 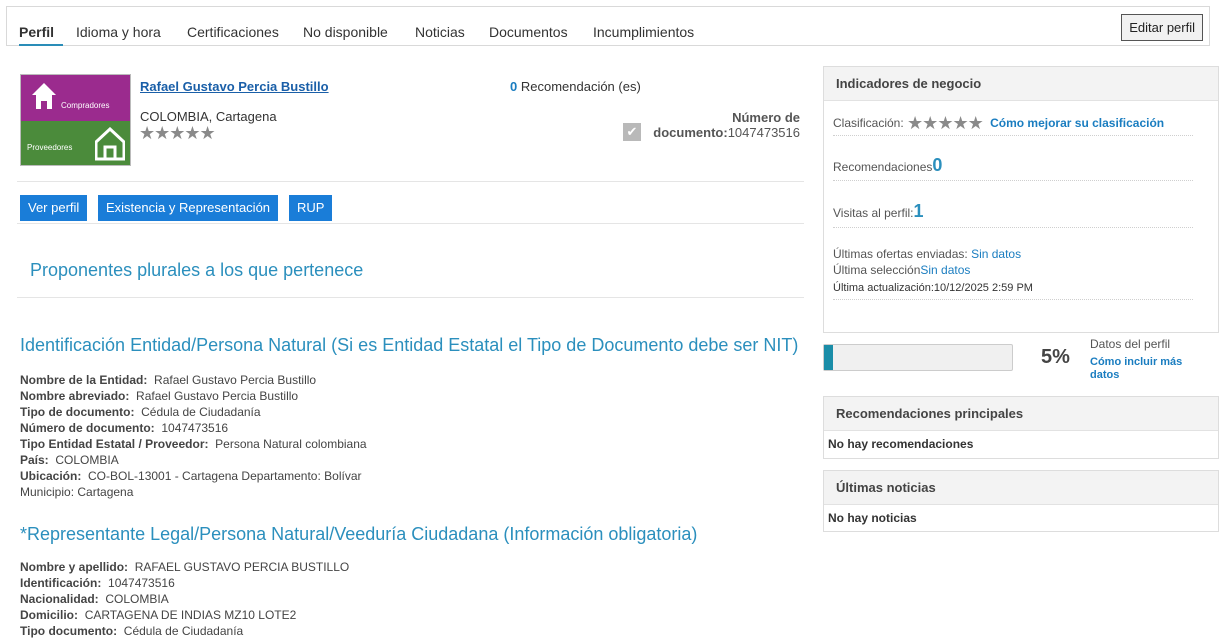 I want to click on last-offers-value: Sin datos, so click(x=996, y=254).